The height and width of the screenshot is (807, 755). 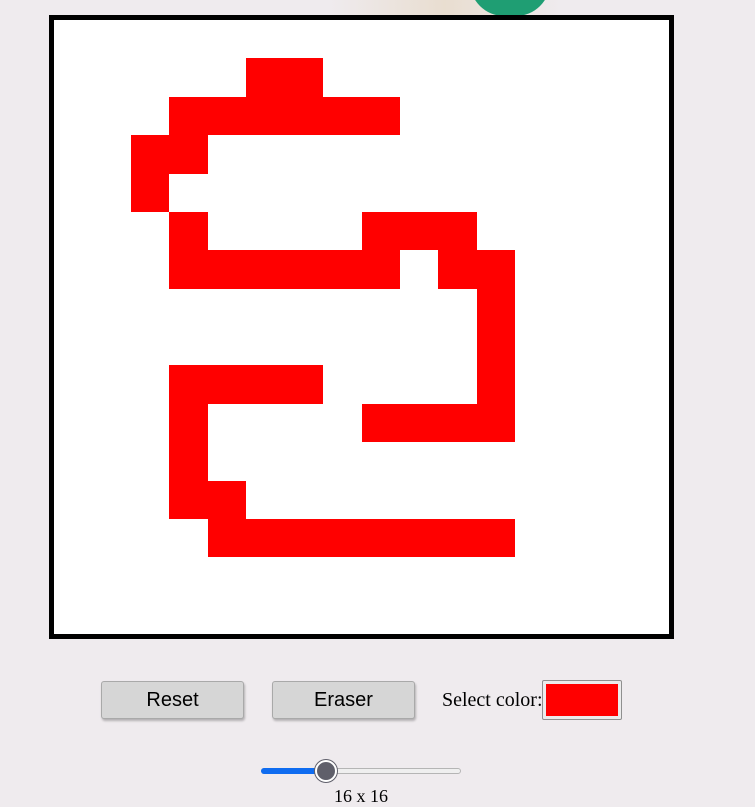 I want to click on grid-size-slider, so click(x=361, y=772).